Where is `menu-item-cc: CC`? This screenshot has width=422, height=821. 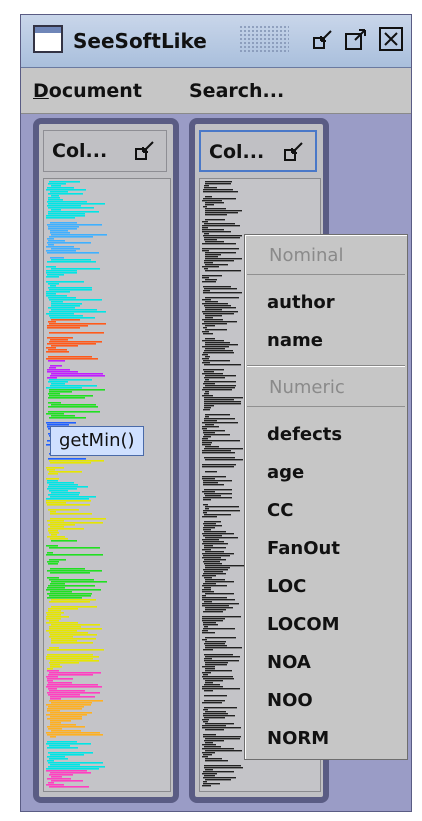
menu-item-cc: CC is located at coordinates (280, 511).